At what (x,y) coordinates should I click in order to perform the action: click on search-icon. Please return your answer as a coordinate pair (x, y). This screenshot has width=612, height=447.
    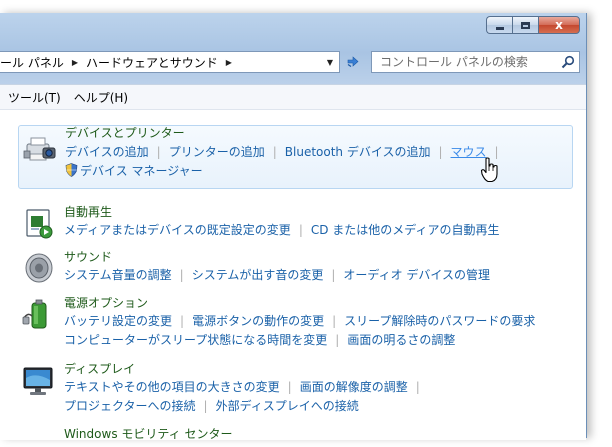
    Looking at the image, I should click on (568, 62).